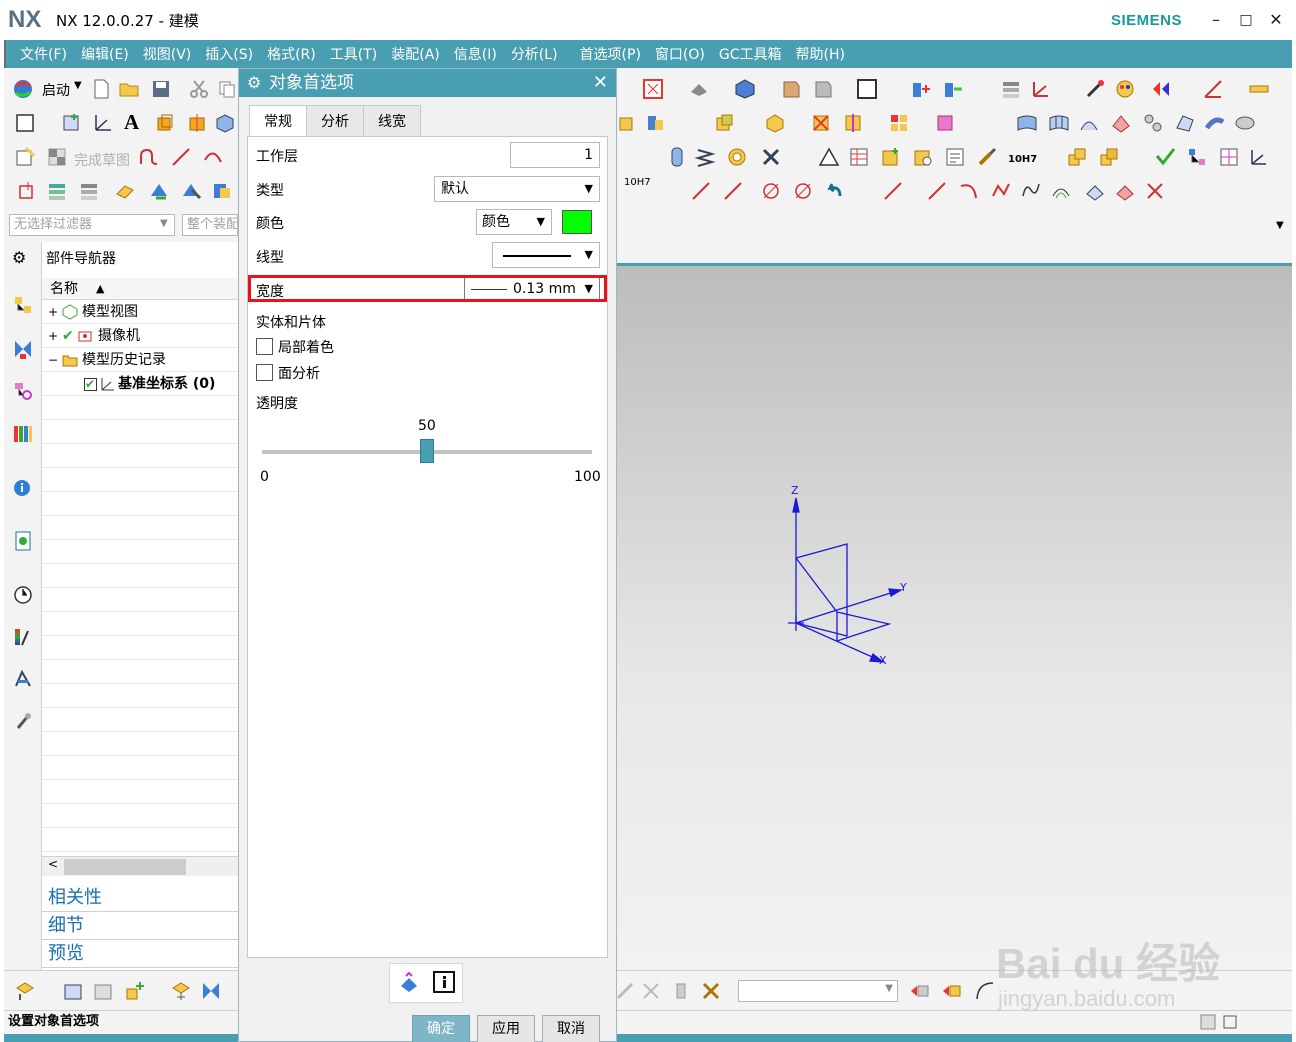 The height and width of the screenshot is (1042, 1296). I want to click on ok-button: 确定, so click(441, 1028).